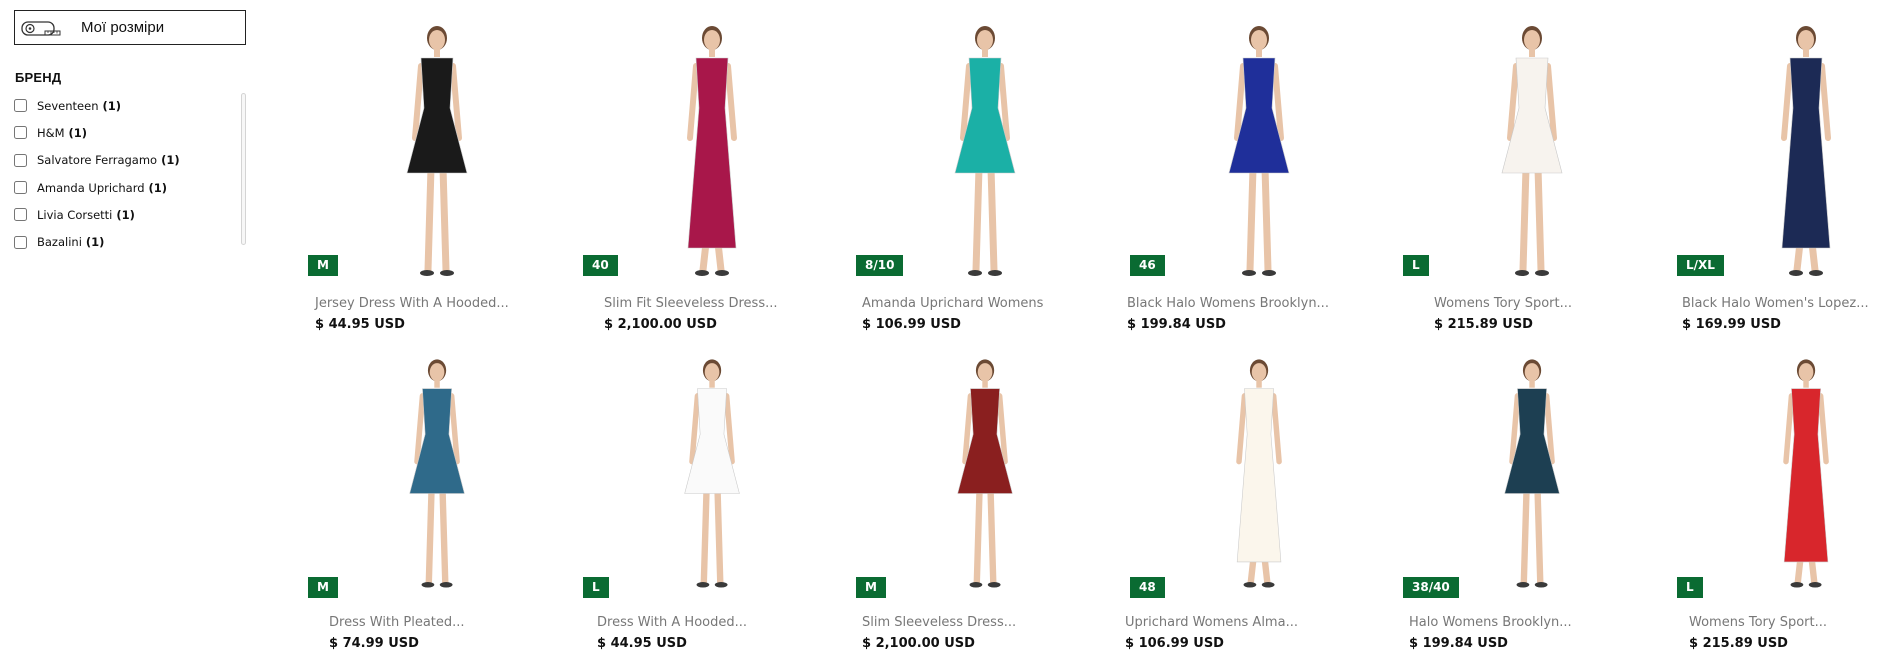 This screenshot has width=1902, height=655. I want to click on size-badge: 40, so click(600, 265).